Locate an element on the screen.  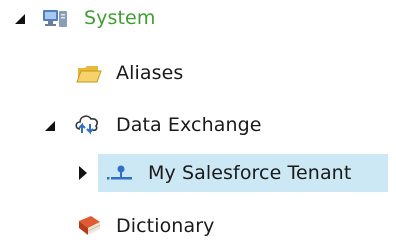
data-exchange-cloud-icon is located at coordinates (86, 125).